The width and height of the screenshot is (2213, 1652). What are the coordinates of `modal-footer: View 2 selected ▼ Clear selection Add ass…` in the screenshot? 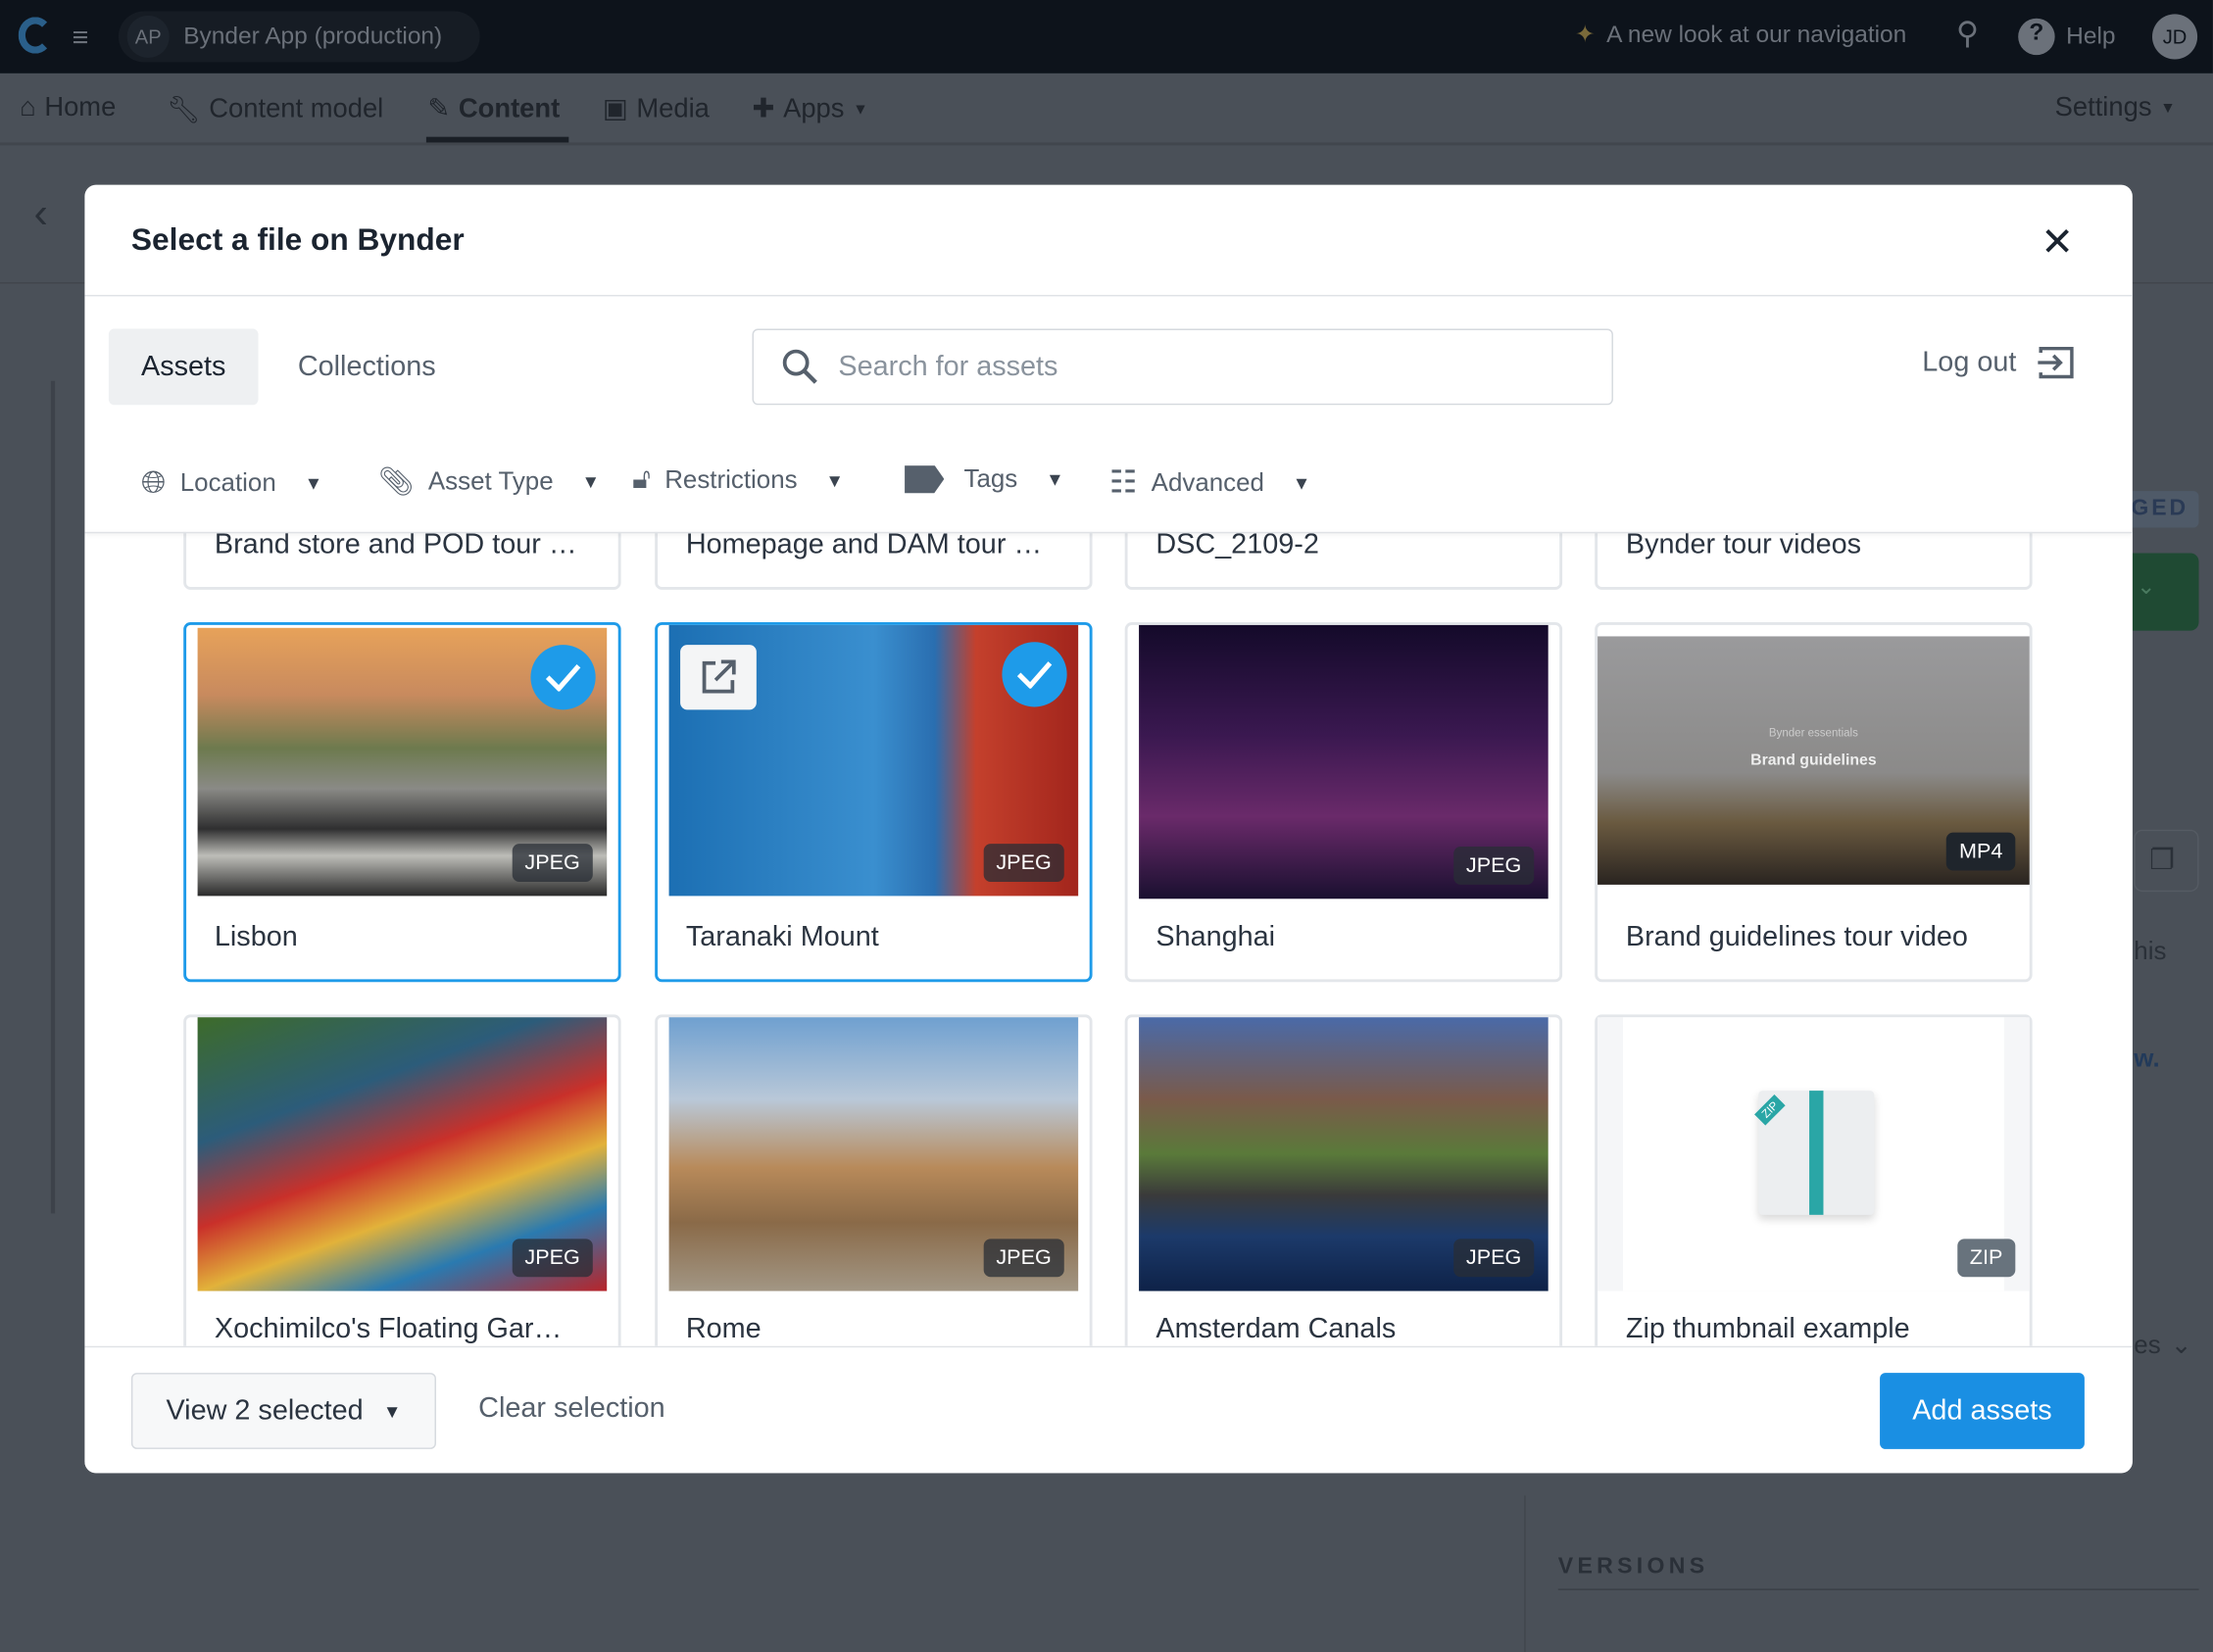 It's located at (1108, 1410).